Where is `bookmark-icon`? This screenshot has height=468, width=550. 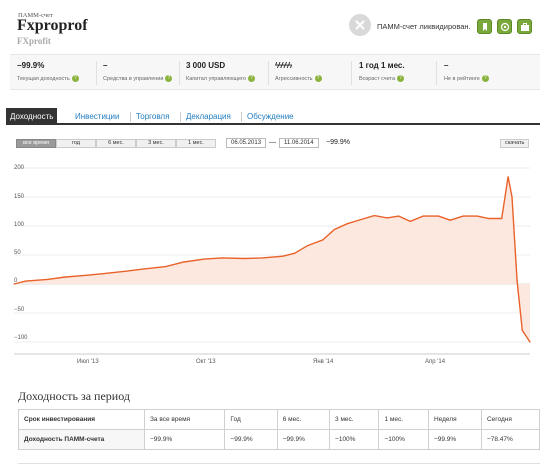 bookmark-icon is located at coordinates (485, 27).